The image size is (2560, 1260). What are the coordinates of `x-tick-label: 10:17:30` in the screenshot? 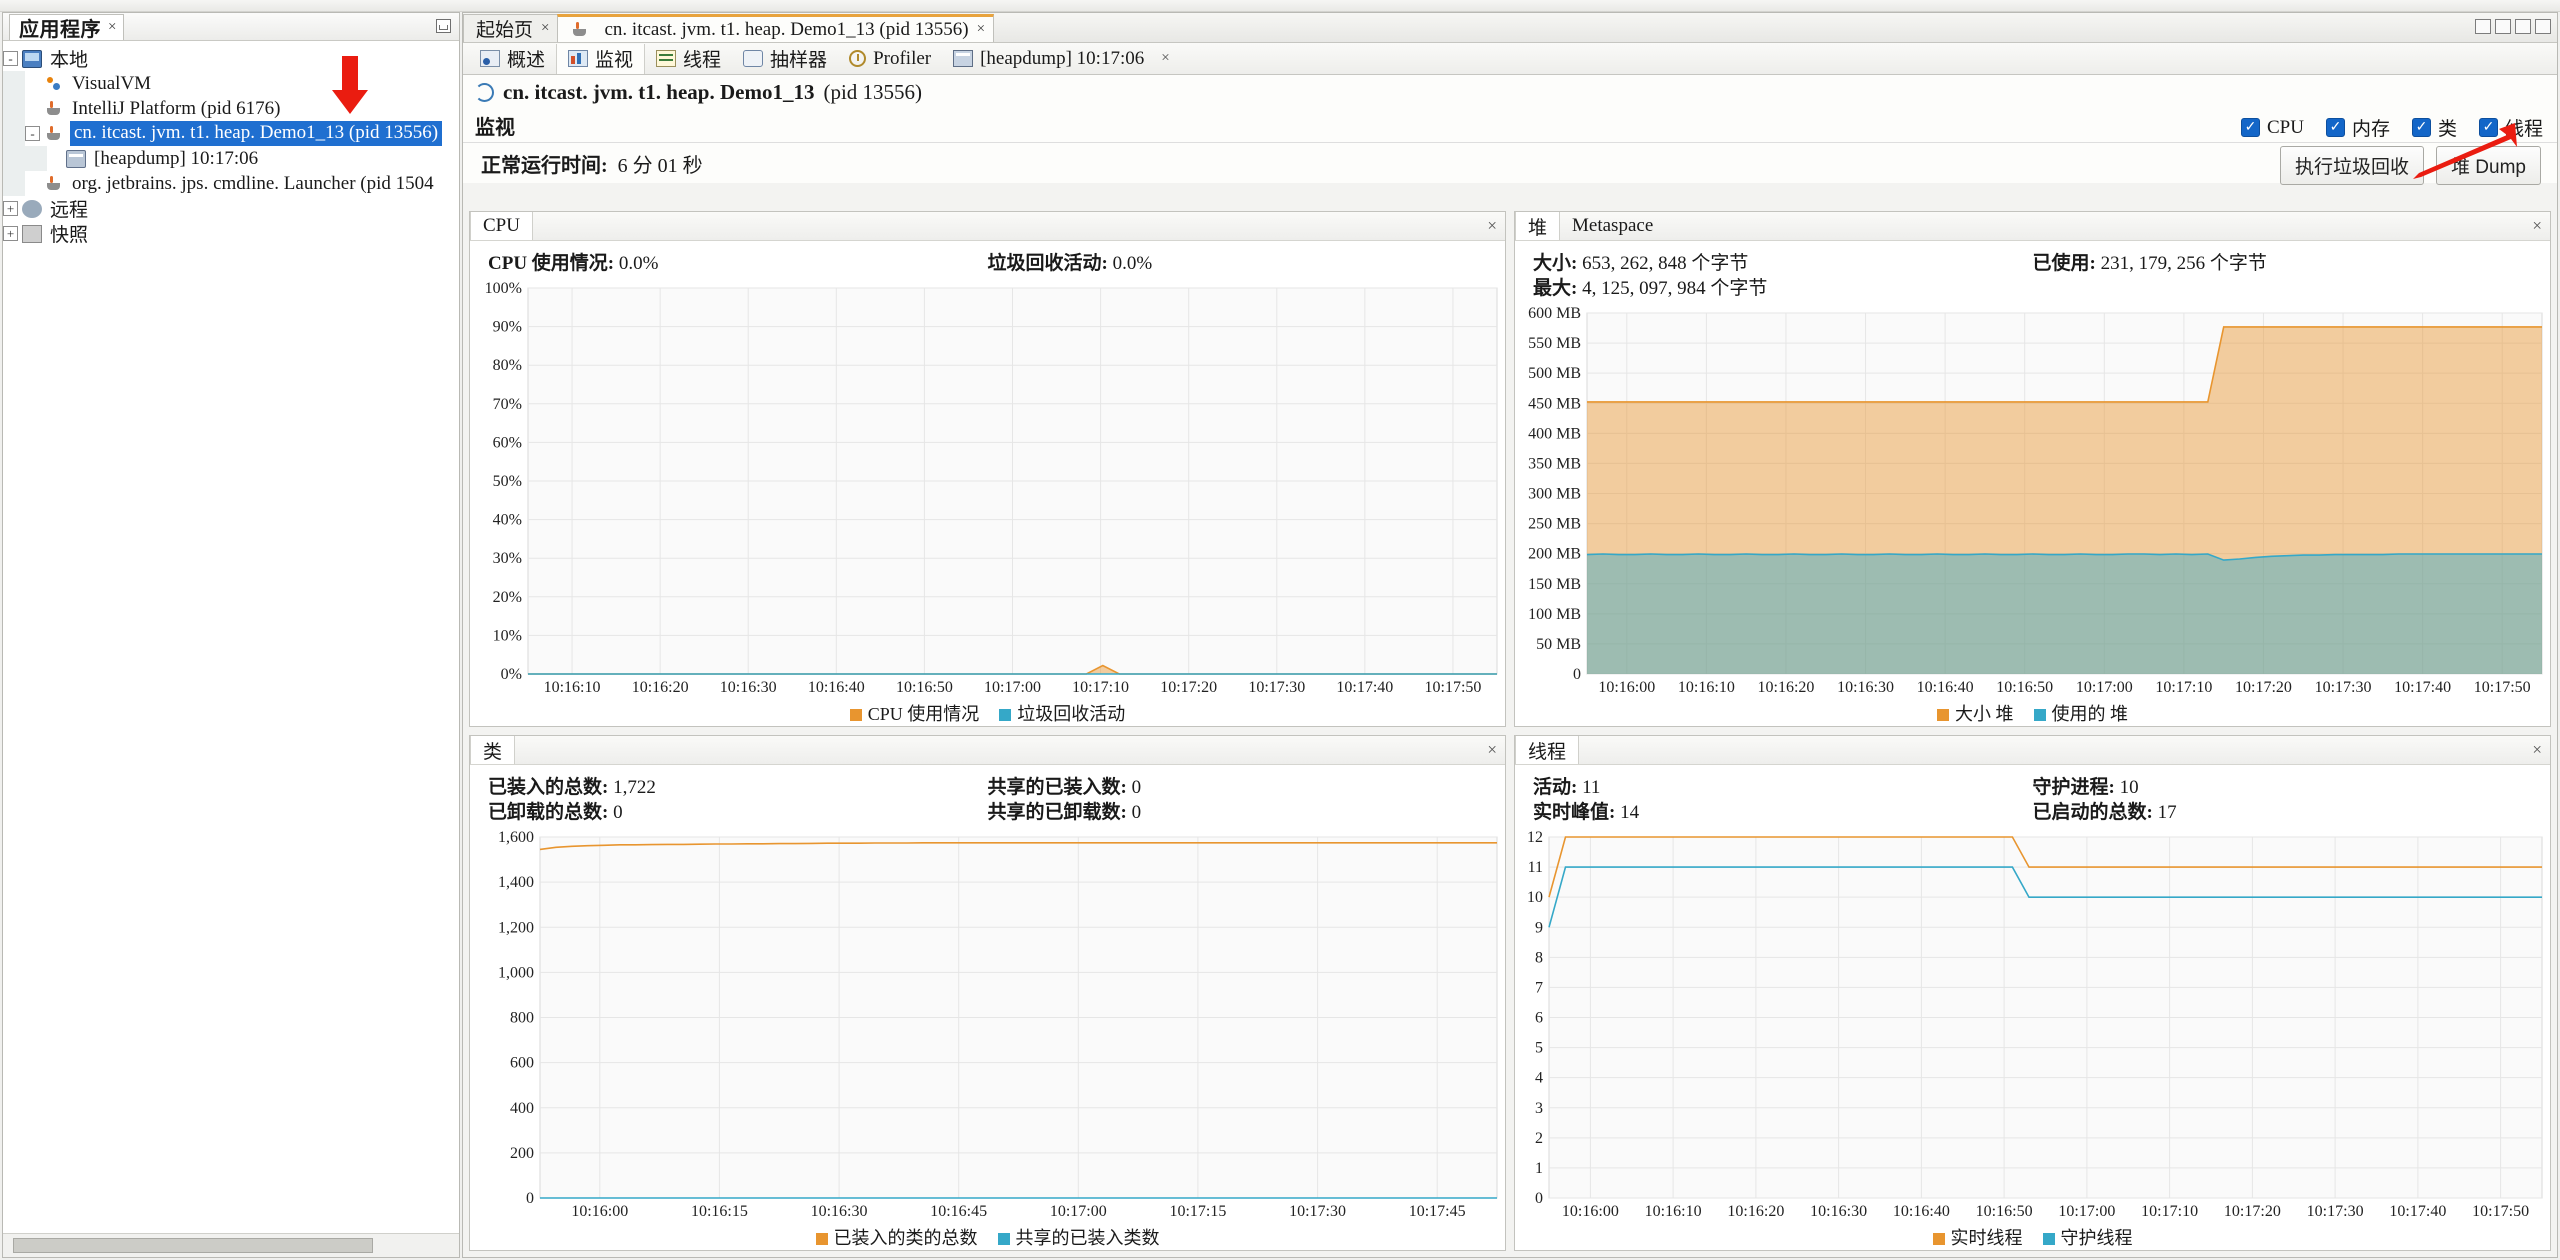 It's located at (2335, 1211).